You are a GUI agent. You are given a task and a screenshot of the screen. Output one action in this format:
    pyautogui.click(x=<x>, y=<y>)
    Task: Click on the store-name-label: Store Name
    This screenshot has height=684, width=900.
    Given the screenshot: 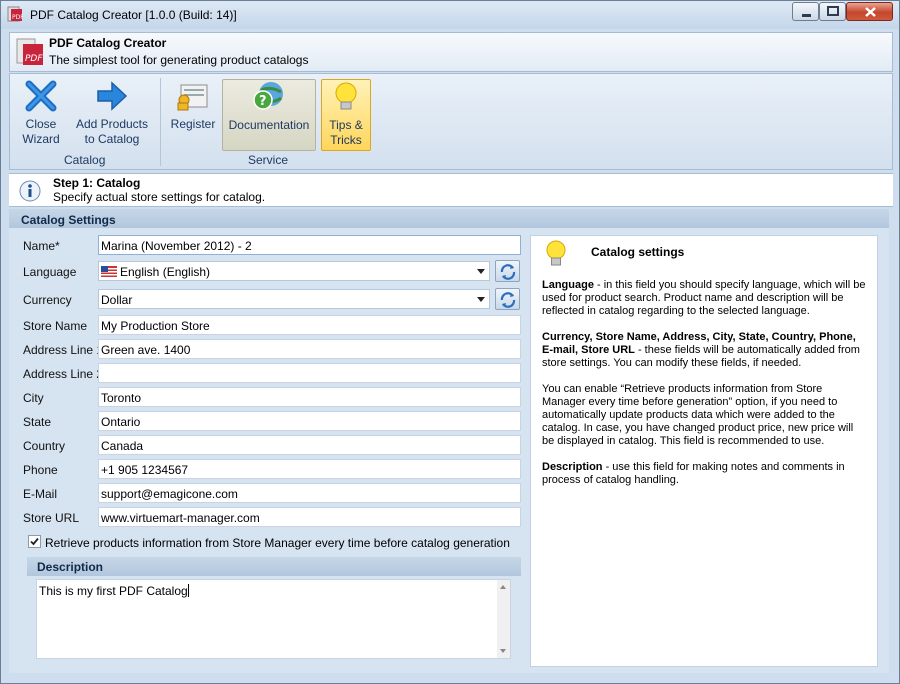 What is the action you would take?
    pyautogui.click(x=55, y=326)
    